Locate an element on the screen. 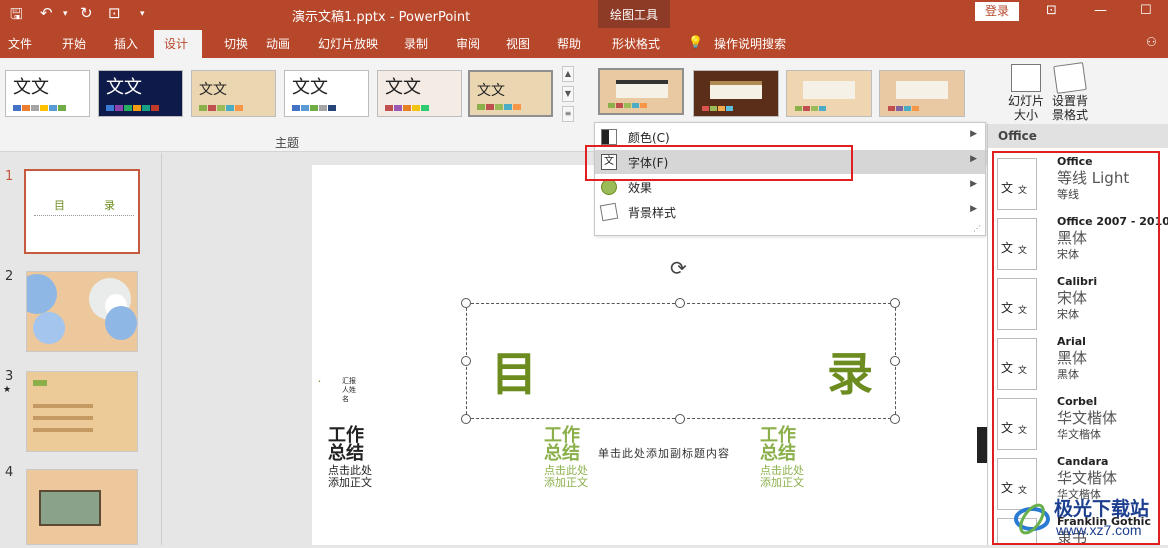  tab-slideshow: 幻灯片放映 is located at coordinates (348, 43).